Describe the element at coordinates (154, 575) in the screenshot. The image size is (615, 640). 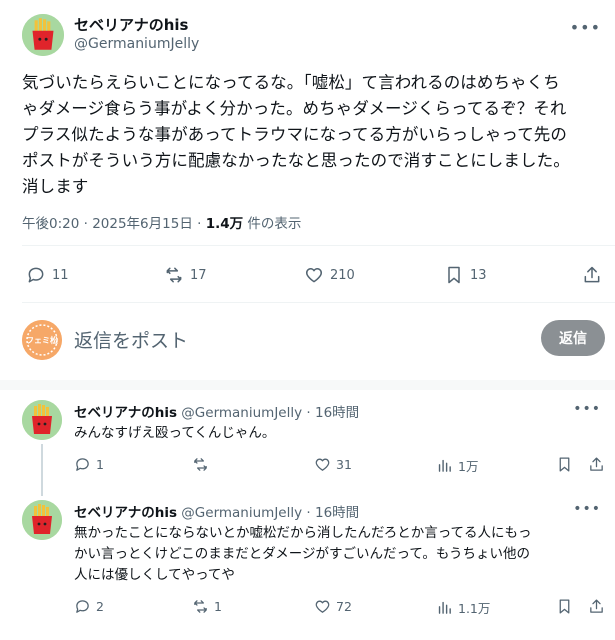
I see `reply-text-line: 人には優しくしてやってや` at that location.